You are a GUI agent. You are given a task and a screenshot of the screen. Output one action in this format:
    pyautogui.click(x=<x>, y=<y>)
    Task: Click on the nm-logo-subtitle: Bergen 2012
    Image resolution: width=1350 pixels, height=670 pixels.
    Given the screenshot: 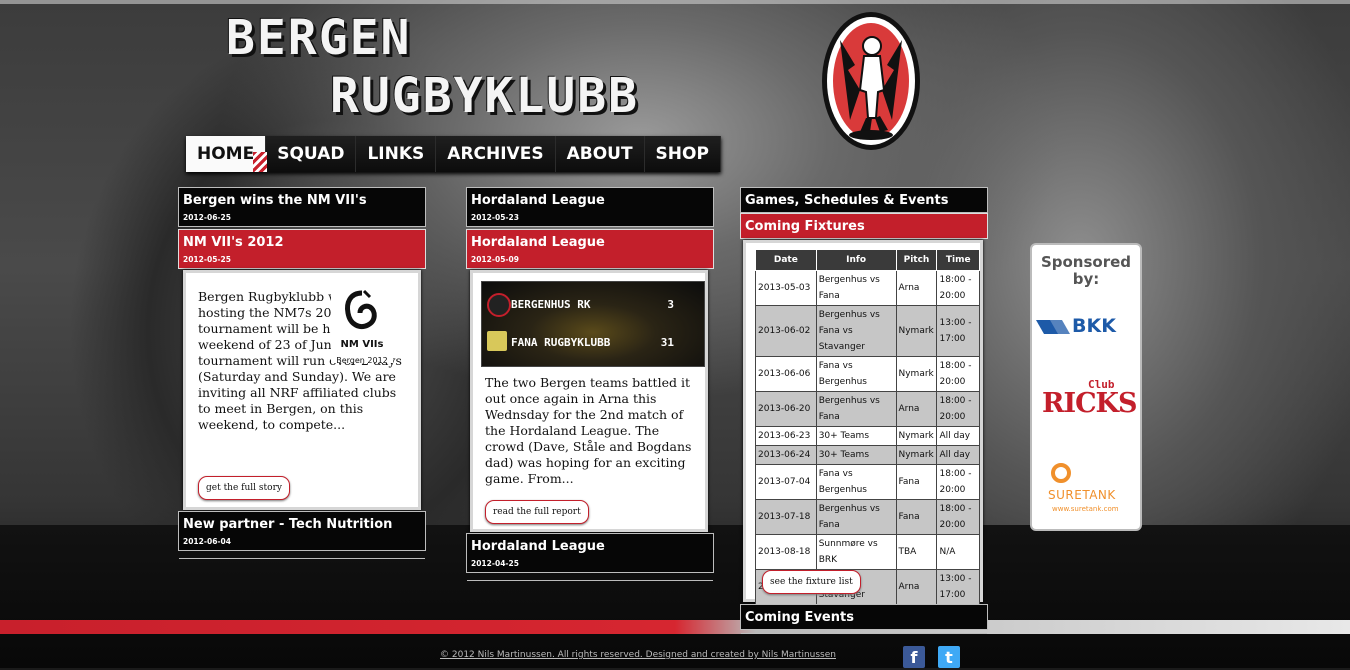 What is the action you would take?
    pyautogui.click(x=362, y=360)
    